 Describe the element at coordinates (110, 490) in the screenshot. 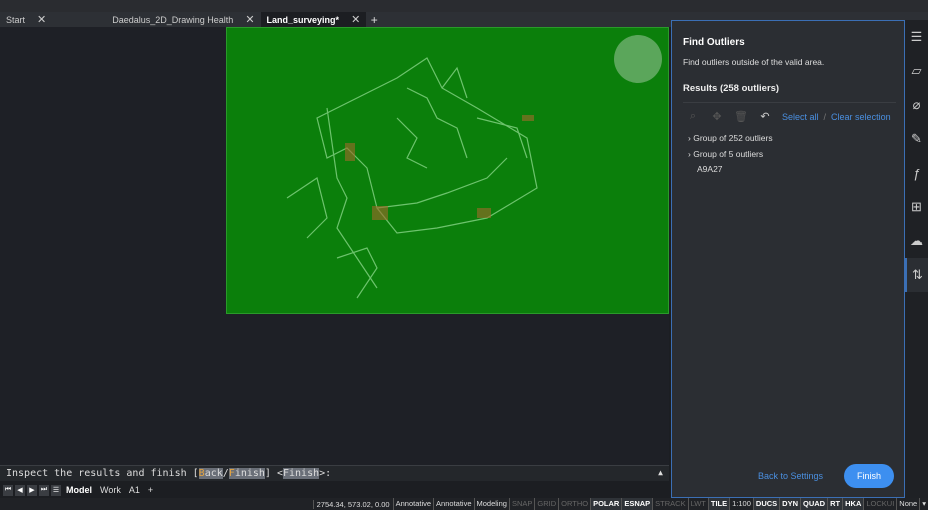

I see `layout-tab-work: Work` at that location.